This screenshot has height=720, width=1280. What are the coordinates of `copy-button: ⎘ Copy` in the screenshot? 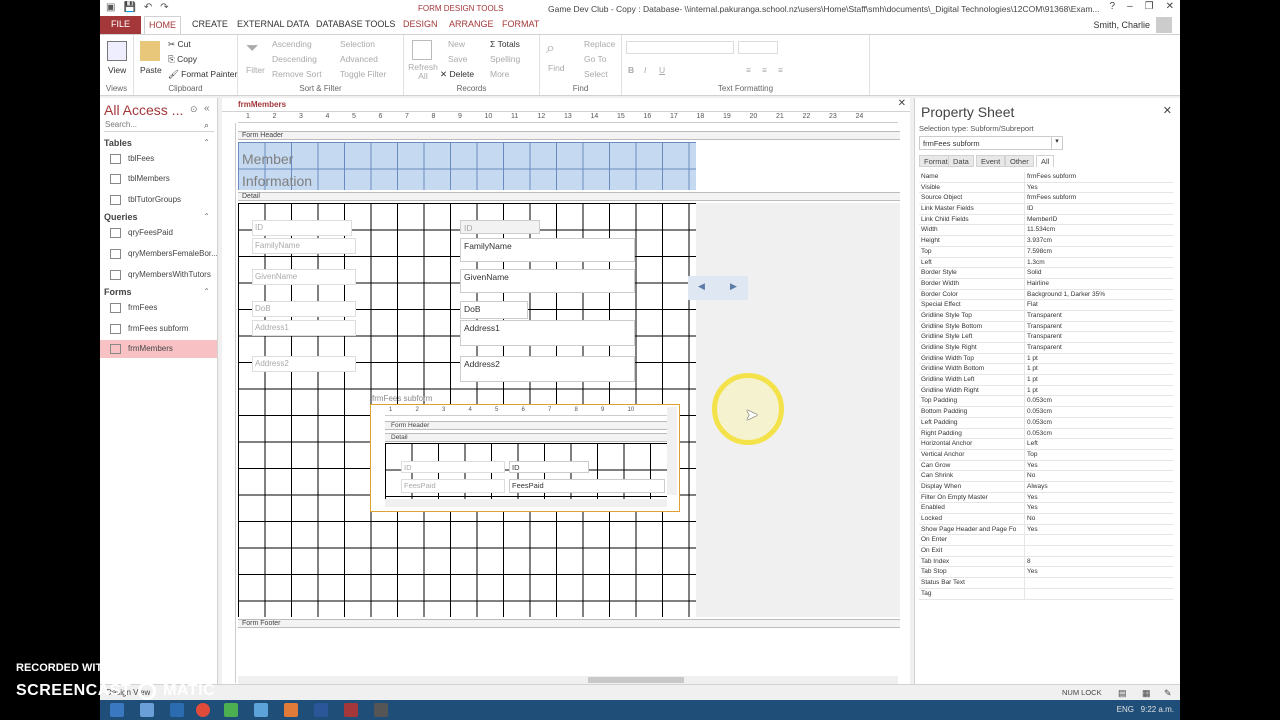 It's located at (182, 59).